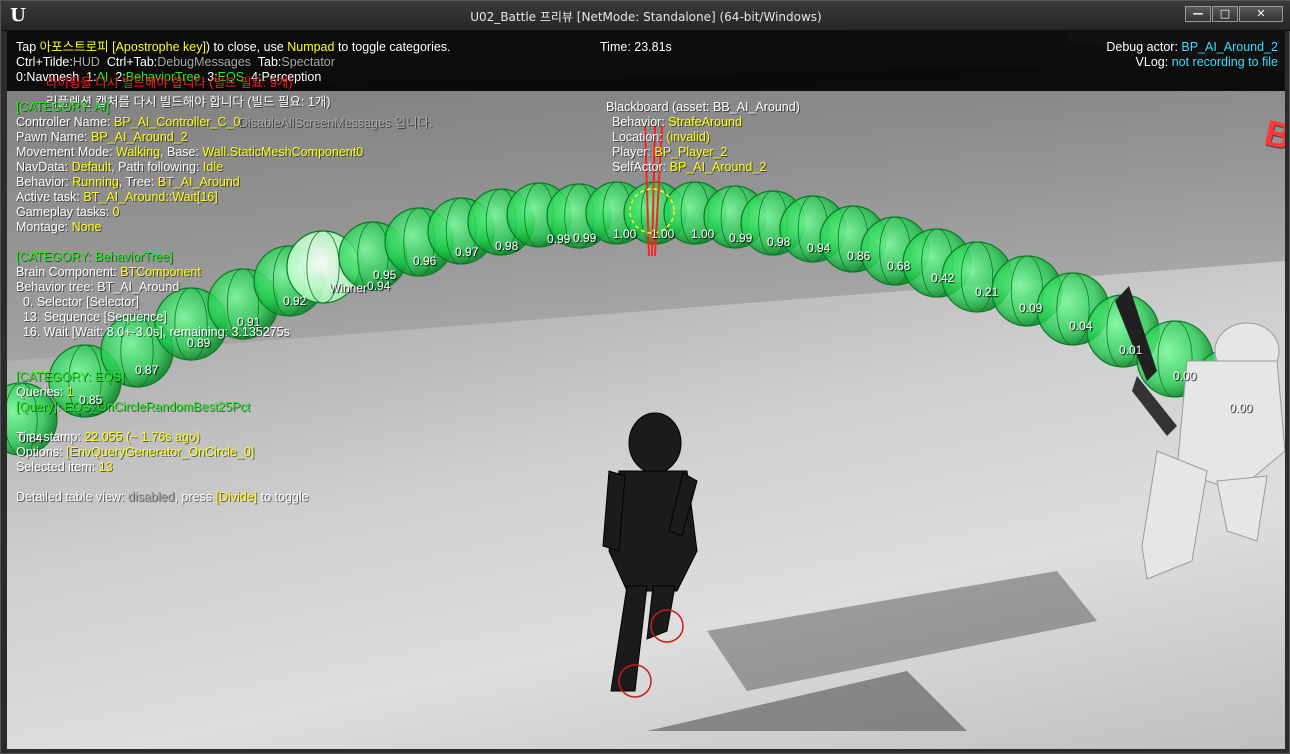 The width and height of the screenshot is (1290, 754). I want to click on eqs-score-label: 0.21, so click(987, 292).